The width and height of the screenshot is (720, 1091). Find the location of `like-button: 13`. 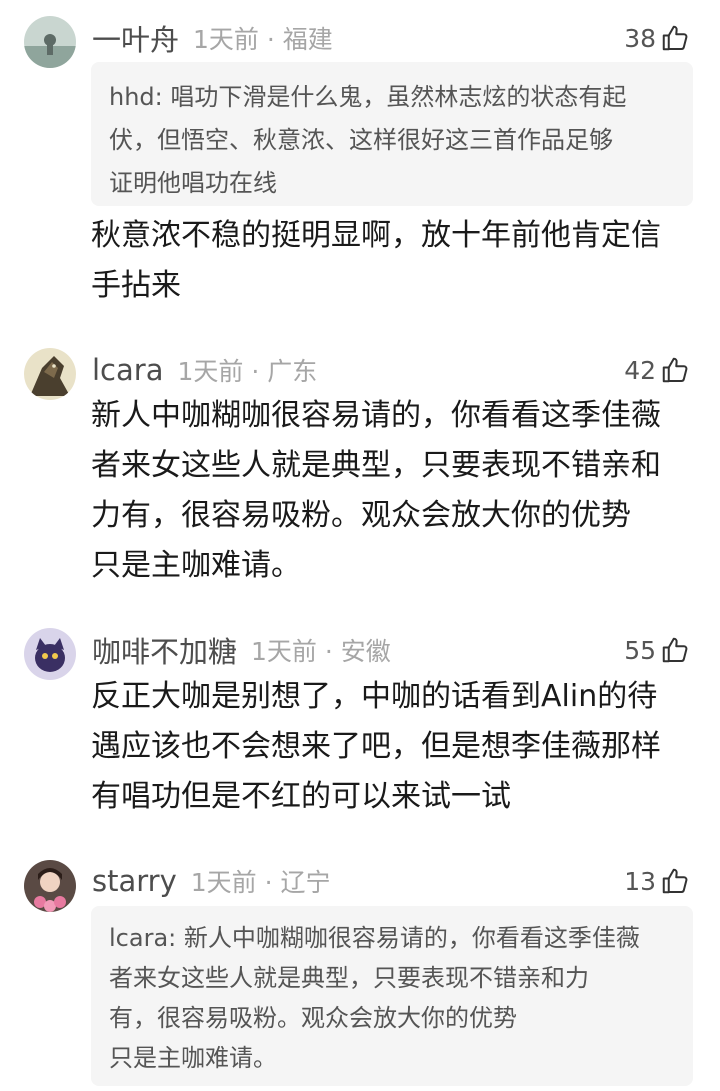

like-button: 13 is located at coordinates (657, 881).